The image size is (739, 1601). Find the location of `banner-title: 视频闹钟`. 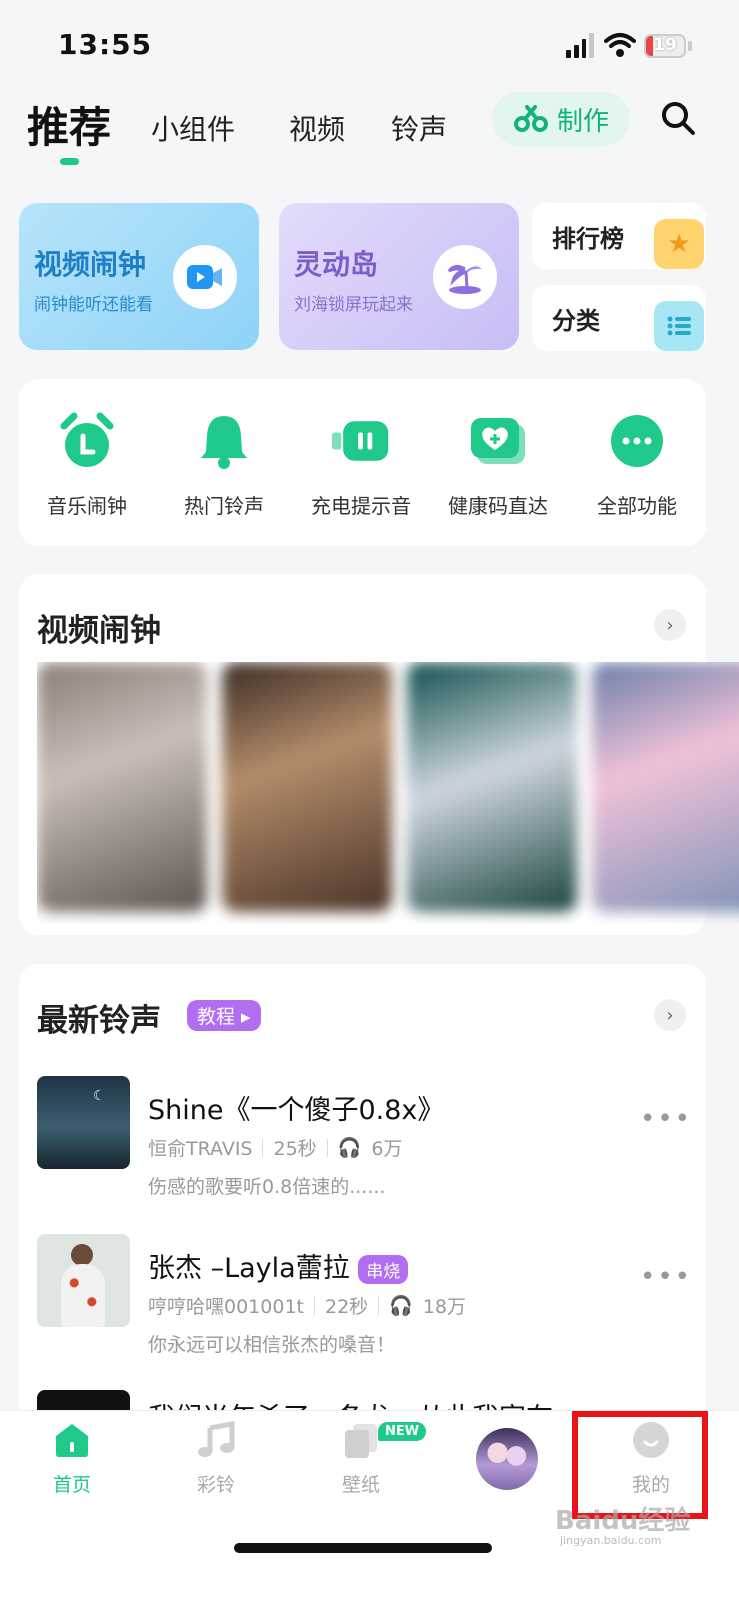

banner-title: 视频闹钟 is located at coordinates (90, 264).